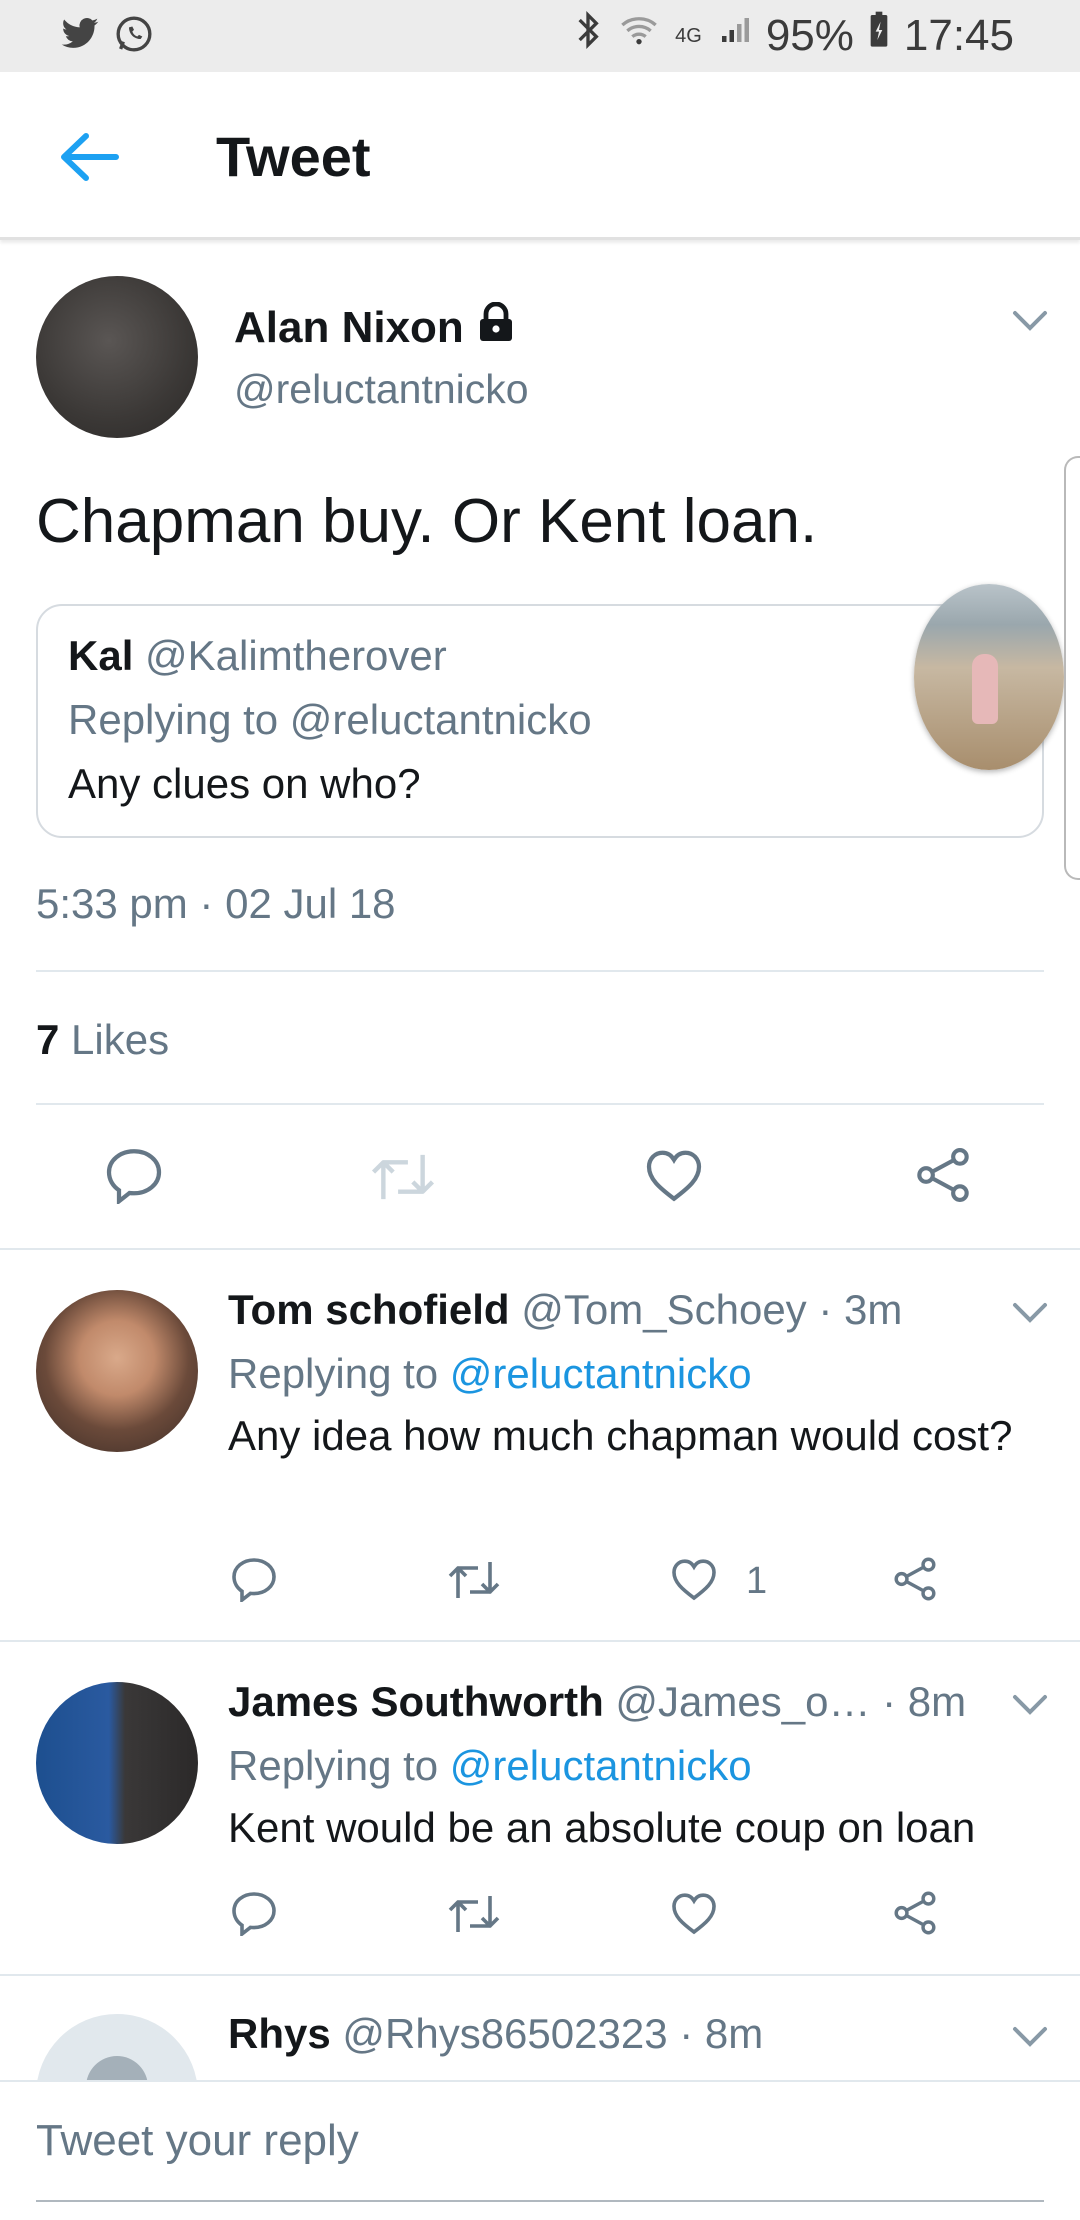  Describe the element at coordinates (330, 719) in the screenshot. I see `quoted-replying-to: Replying to @reluctantnicko` at that location.